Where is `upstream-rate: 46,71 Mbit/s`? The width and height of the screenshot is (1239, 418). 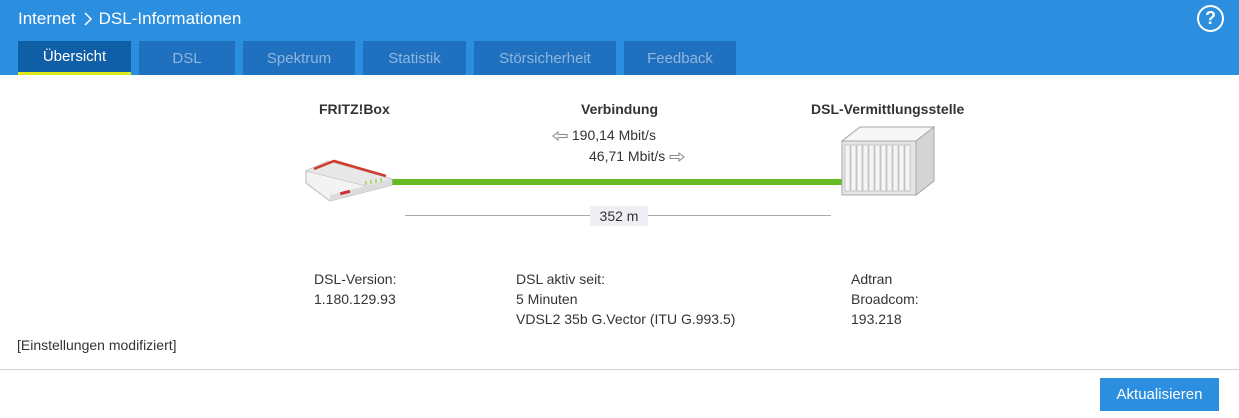 upstream-rate: 46,71 Mbit/s is located at coordinates (637, 156).